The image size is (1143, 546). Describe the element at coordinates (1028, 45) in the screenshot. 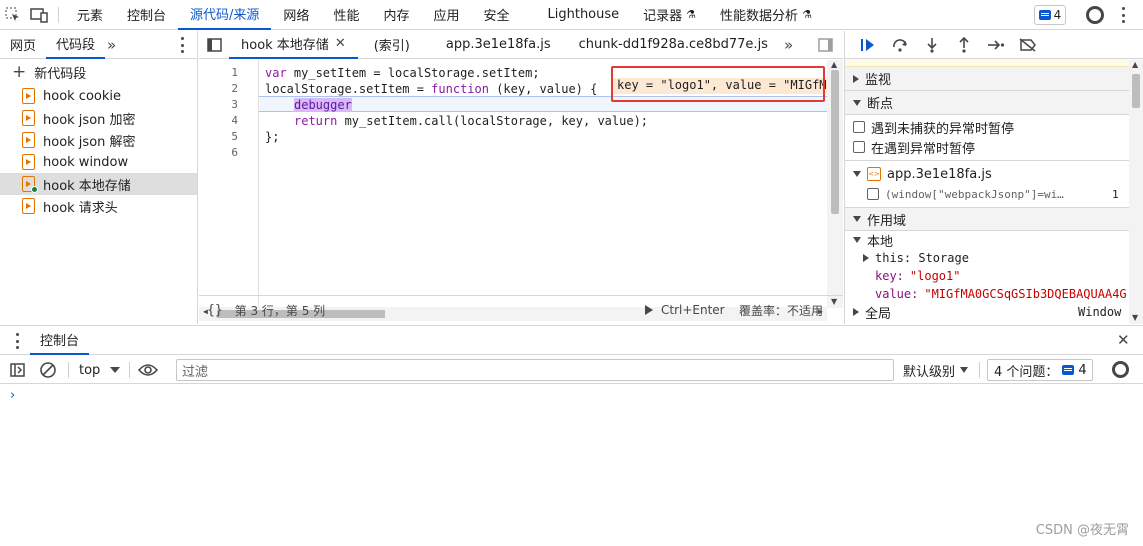

I see `deactivate-breakpoints-icon` at that location.